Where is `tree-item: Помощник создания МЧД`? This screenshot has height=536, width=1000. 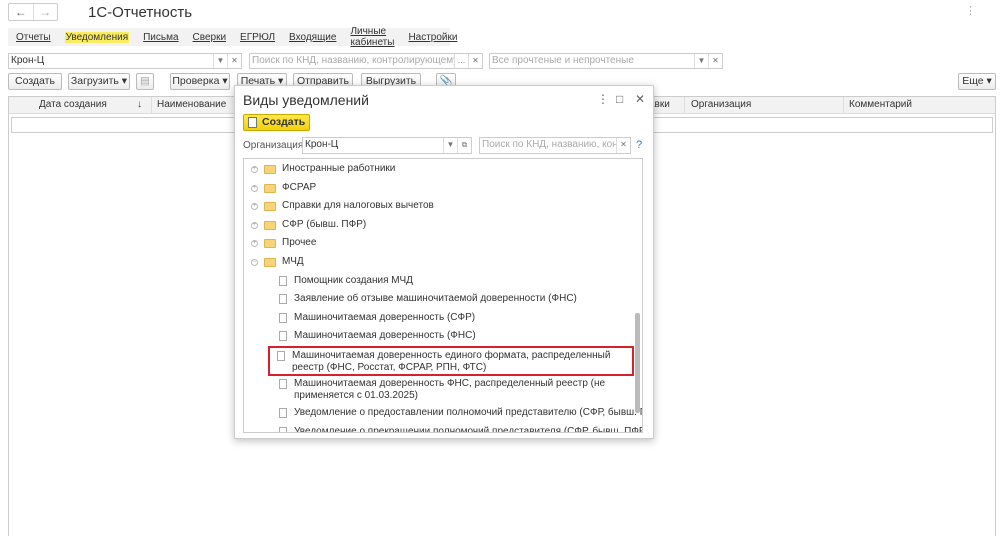
tree-item: Помощник создания МЧД is located at coordinates (443, 281).